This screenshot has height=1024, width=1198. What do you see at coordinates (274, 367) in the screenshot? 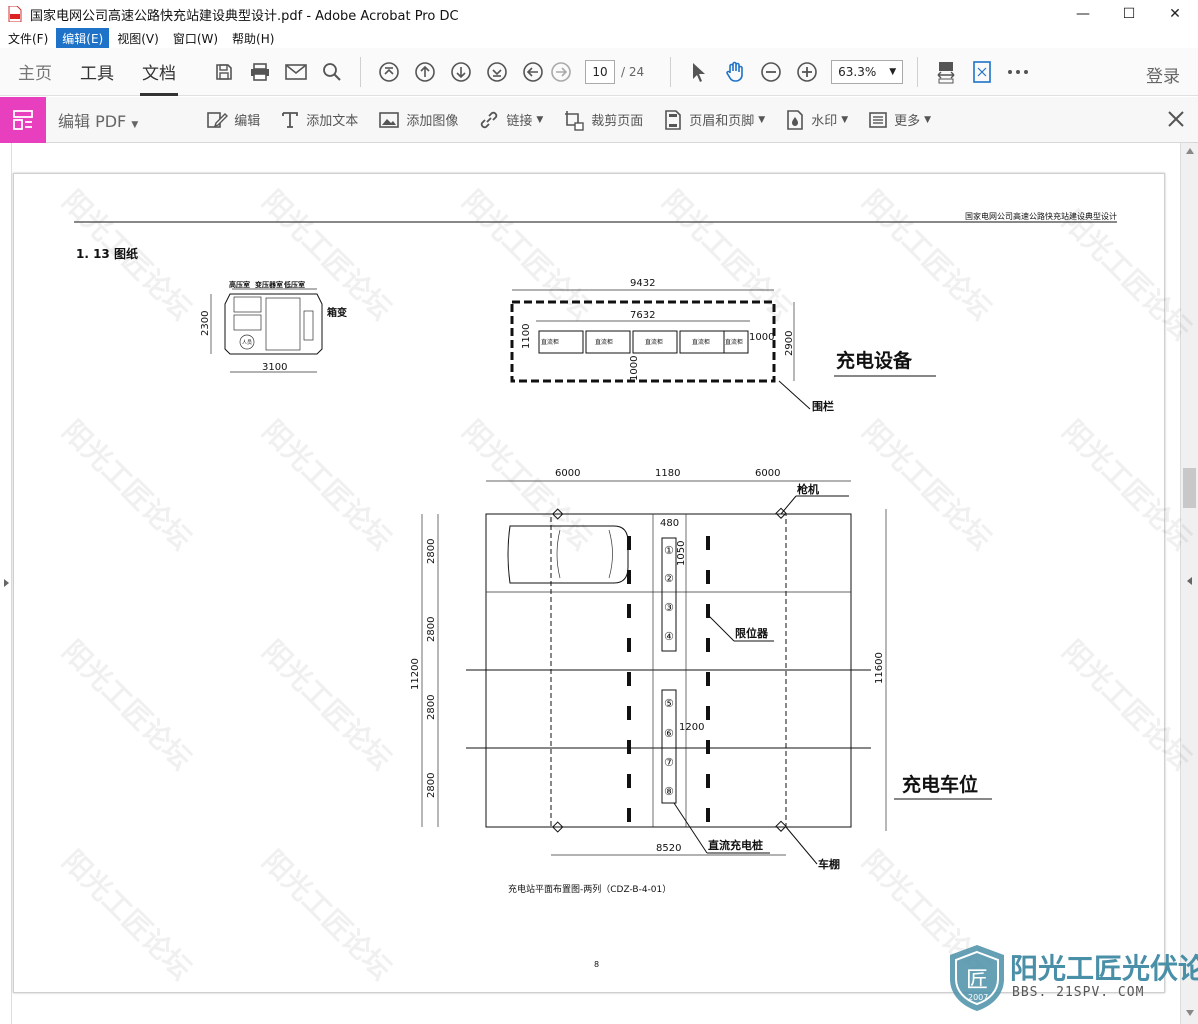
I see `box-width-dim: 3100` at bounding box center [274, 367].